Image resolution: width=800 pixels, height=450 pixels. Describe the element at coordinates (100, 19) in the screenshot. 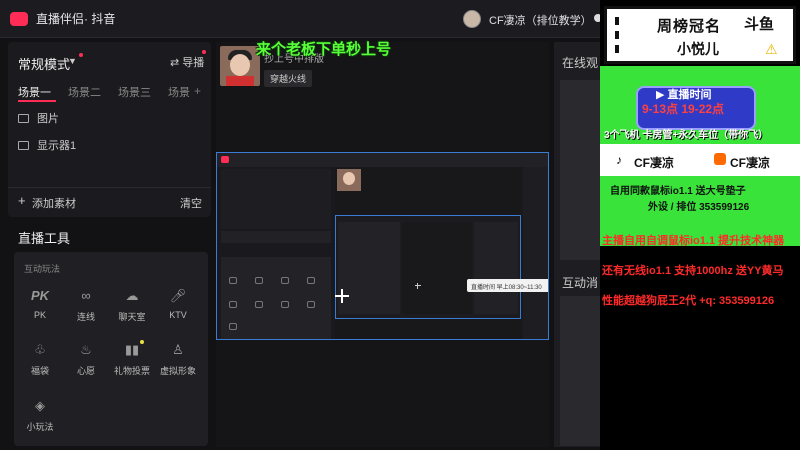

I see `app-platform: · 抖音` at that location.